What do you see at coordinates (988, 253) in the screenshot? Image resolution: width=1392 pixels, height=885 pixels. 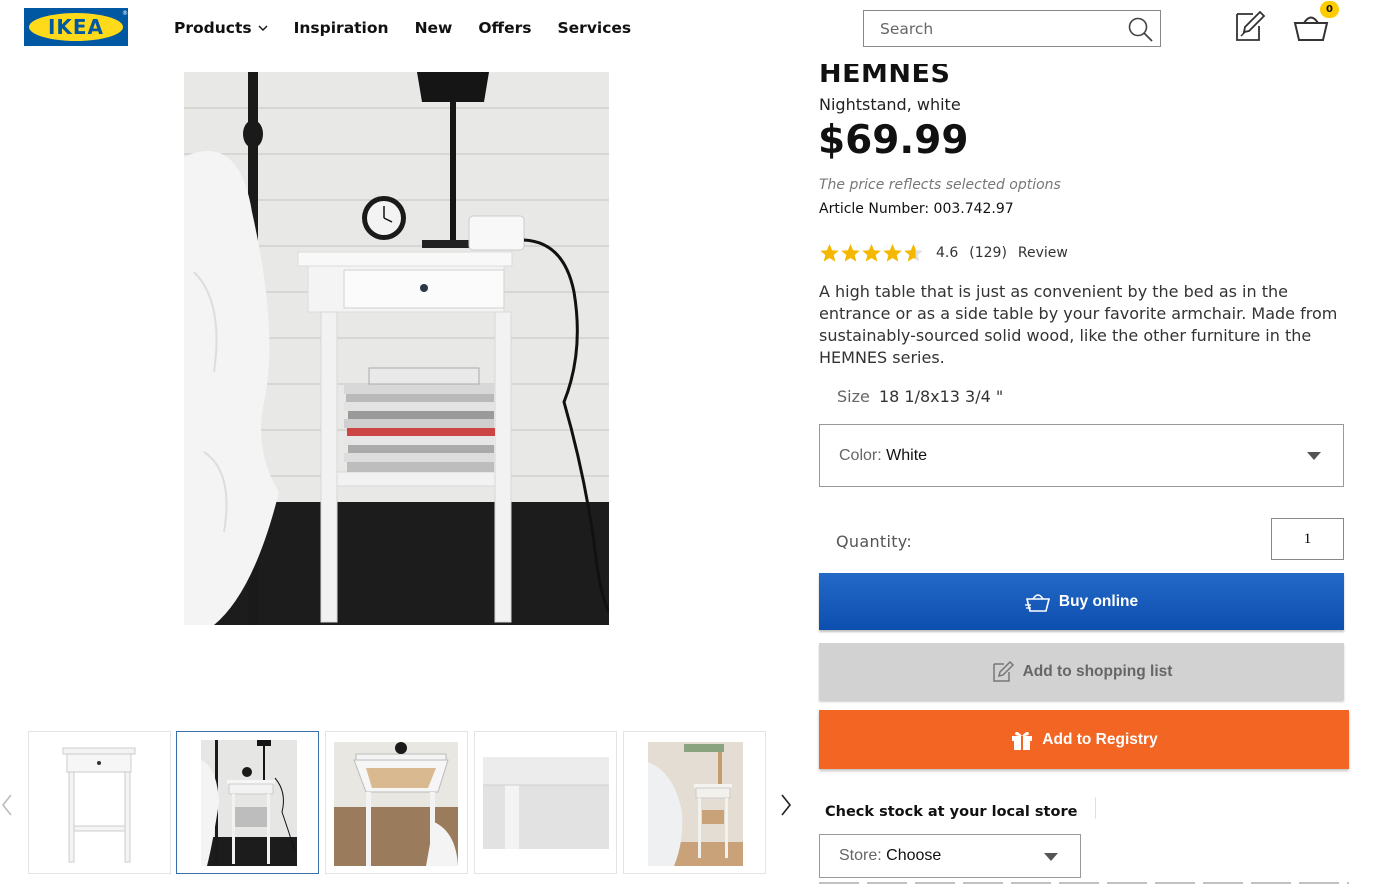 I see `rating-count: (129)` at bounding box center [988, 253].